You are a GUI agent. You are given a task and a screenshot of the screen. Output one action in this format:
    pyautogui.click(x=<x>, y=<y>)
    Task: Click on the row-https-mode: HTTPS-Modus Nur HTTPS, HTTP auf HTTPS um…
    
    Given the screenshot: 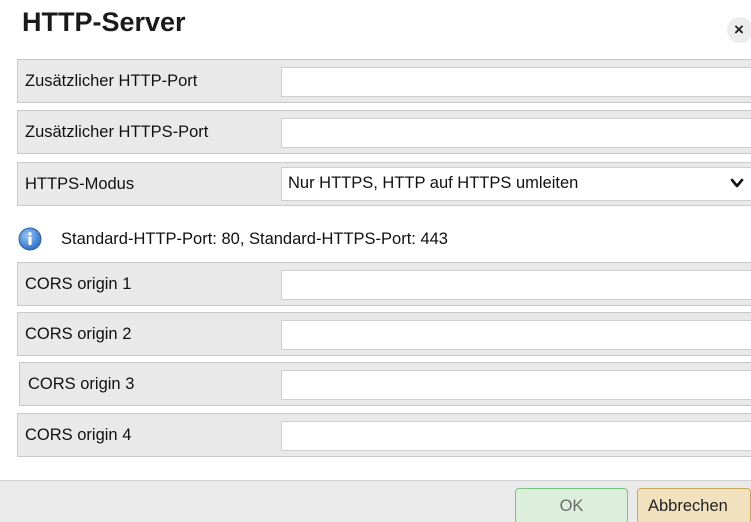 What is the action you would take?
    pyautogui.click(x=384, y=184)
    